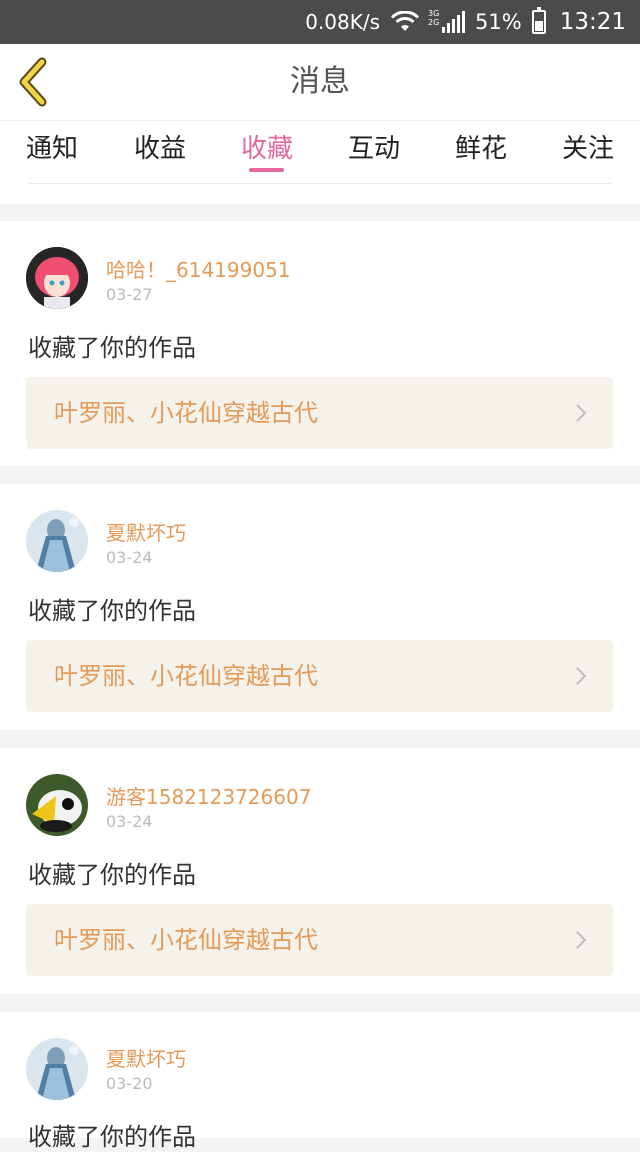 This screenshot has height=1152, width=640. What do you see at coordinates (538, 20) in the screenshot?
I see `battery-icon` at bounding box center [538, 20].